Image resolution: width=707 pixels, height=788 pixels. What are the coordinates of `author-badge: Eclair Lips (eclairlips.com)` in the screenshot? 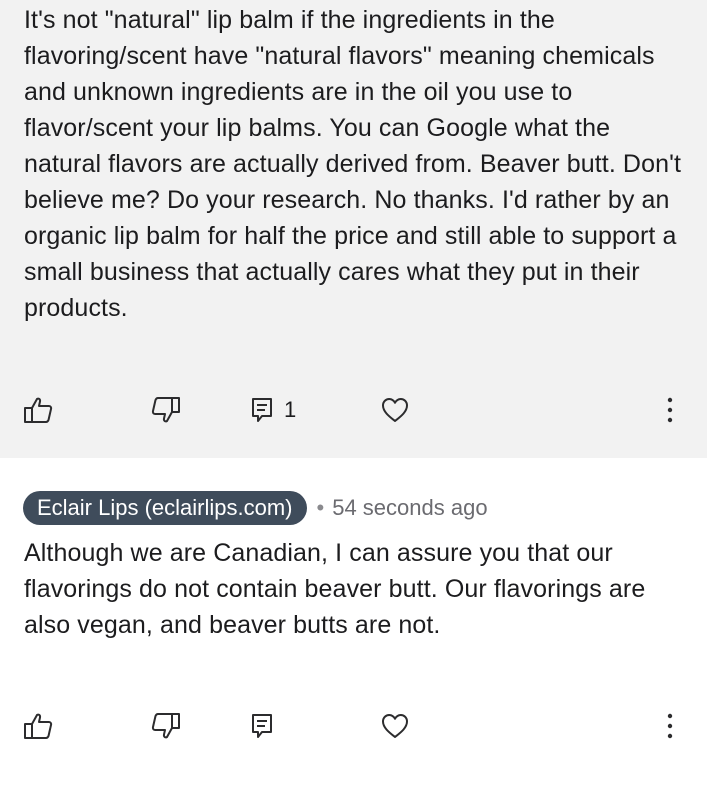 It's located at (165, 508).